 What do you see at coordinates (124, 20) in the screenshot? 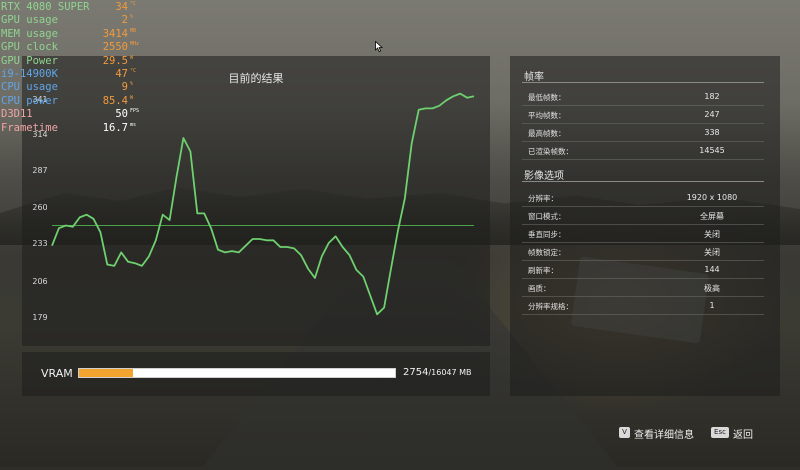
I see `osd-metric-value: 2` at bounding box center [124, 20].